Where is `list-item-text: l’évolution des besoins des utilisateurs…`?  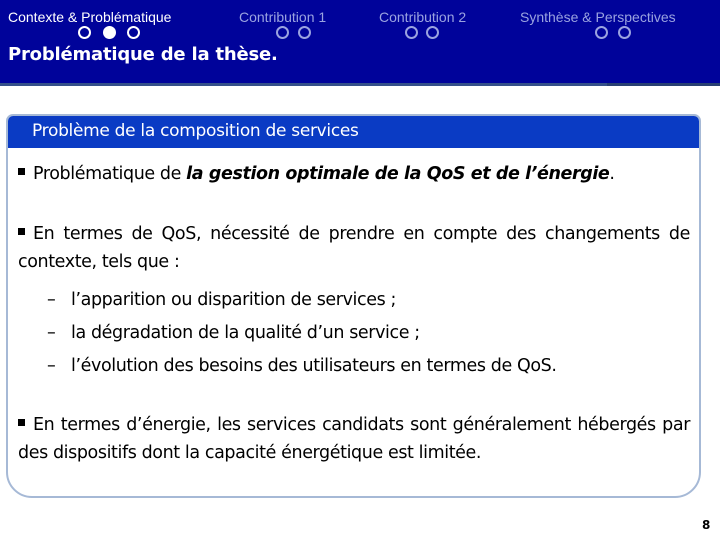 list-item-text: l’évolution des besoins des utilisateurs… is located at coordinates (314, 366).